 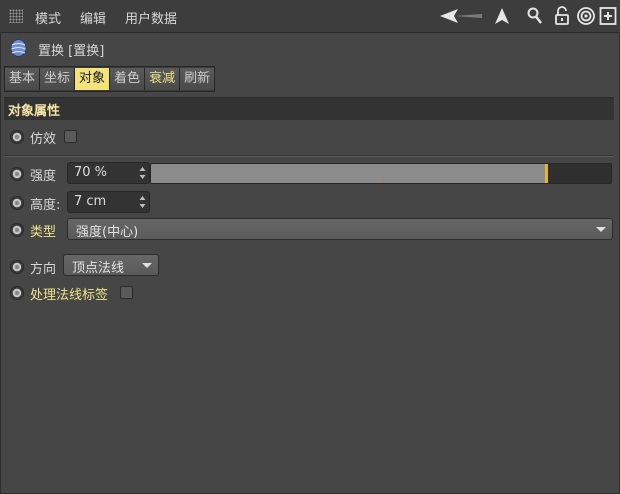 I want to click on displacer-icon, so click(x=18, y=48).